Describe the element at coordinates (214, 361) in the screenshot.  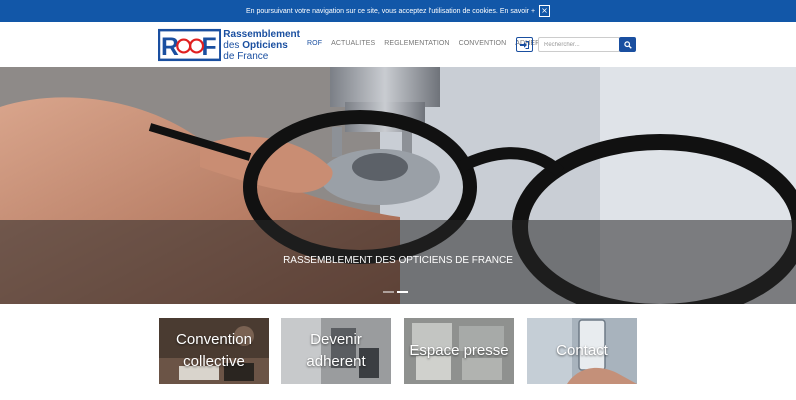
I see `tile-line-2: collective` at that location.